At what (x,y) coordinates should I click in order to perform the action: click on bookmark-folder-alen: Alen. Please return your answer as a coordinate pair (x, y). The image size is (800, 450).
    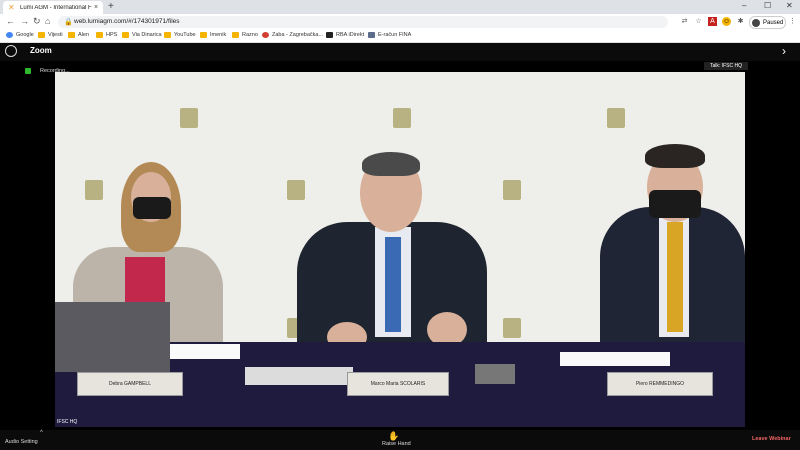
    Looking at the image, I should click on (78, 35).